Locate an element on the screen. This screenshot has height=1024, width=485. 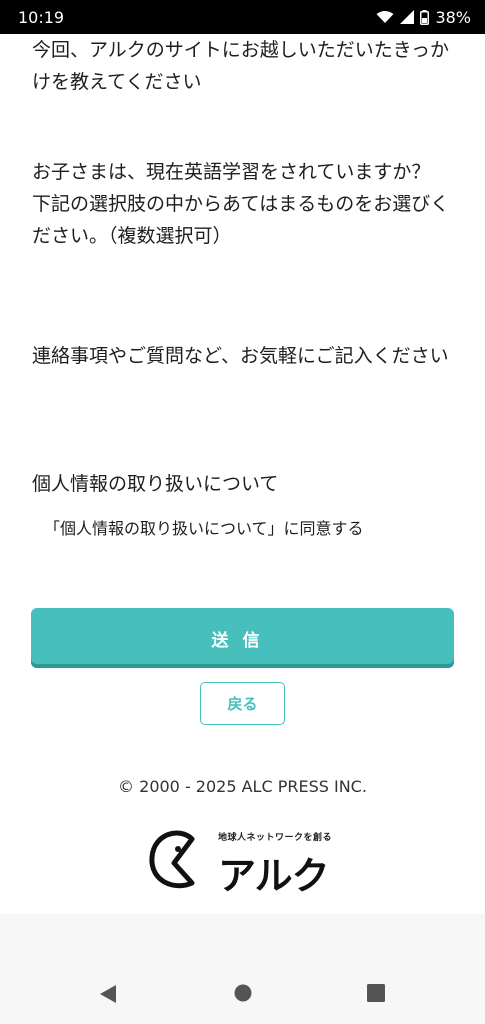
question-english-study-line2: 下記の選択肢の中からあてはまるものをお選びください。（複数選択可） is located at coordinates (241, 220).